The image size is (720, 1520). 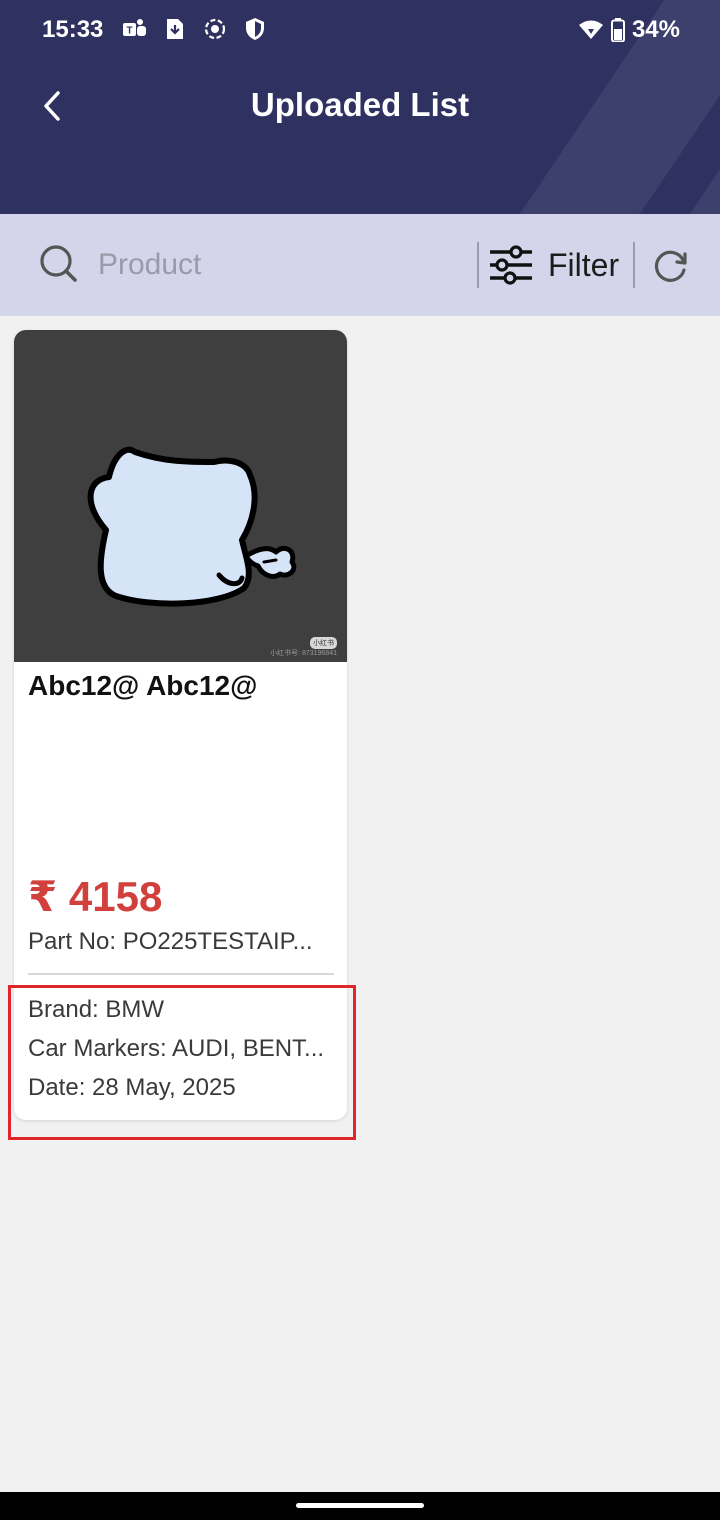 I want to click on battery-icon, so click(x=618, y=30).